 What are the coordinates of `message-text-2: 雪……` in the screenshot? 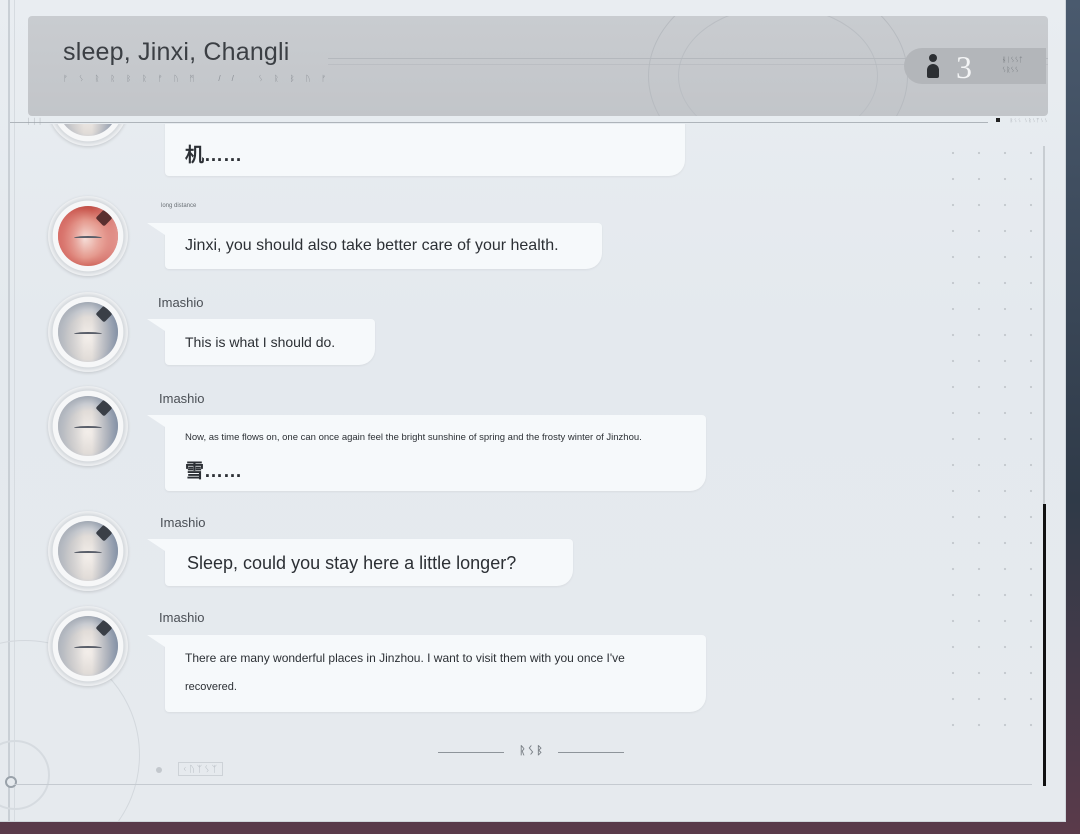 It's located at (214, 471).